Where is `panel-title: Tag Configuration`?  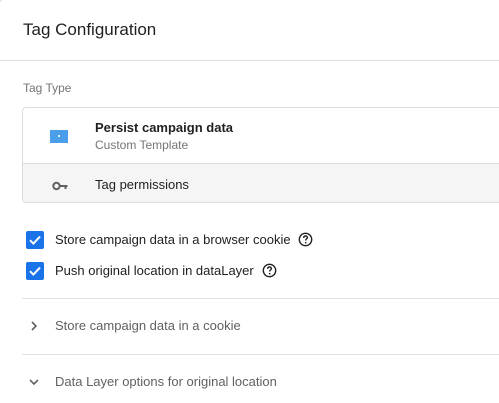
panel-title: Tag Configuration is located at coordinates (90, 29).